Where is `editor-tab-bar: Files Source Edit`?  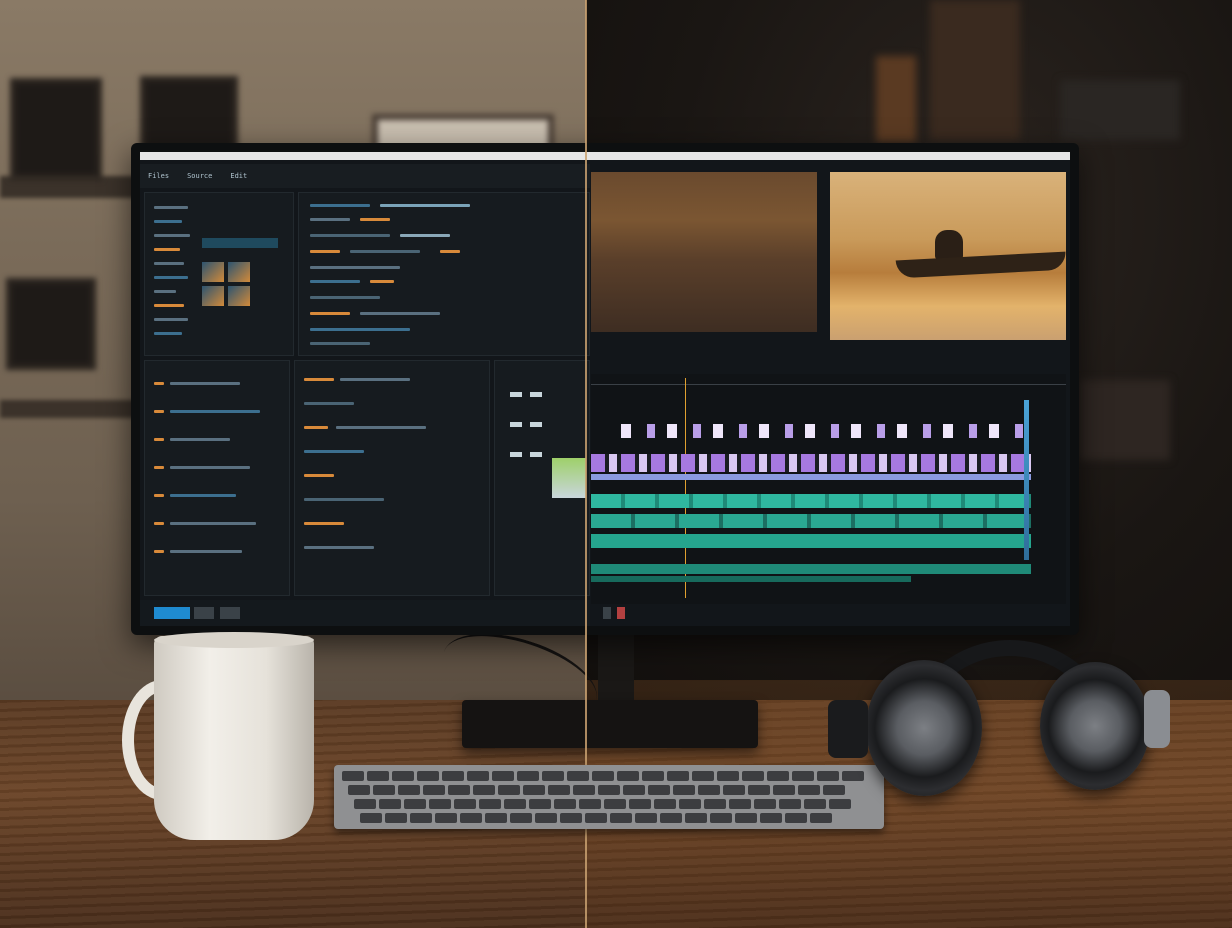
editor-tab-bar: Files Source Edit is located at coordinates (365, 176).